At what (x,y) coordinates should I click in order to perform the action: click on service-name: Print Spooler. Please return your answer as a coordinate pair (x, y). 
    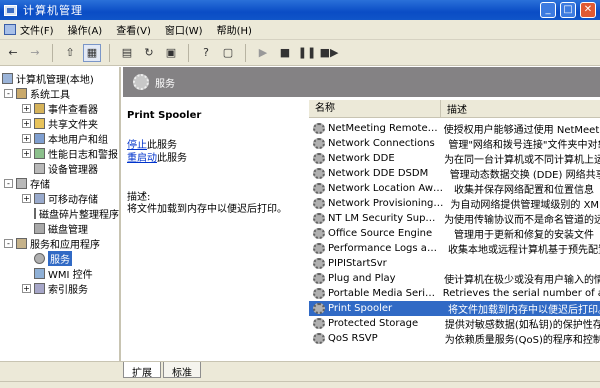
    Looking at the image, I should click on (164, 115).